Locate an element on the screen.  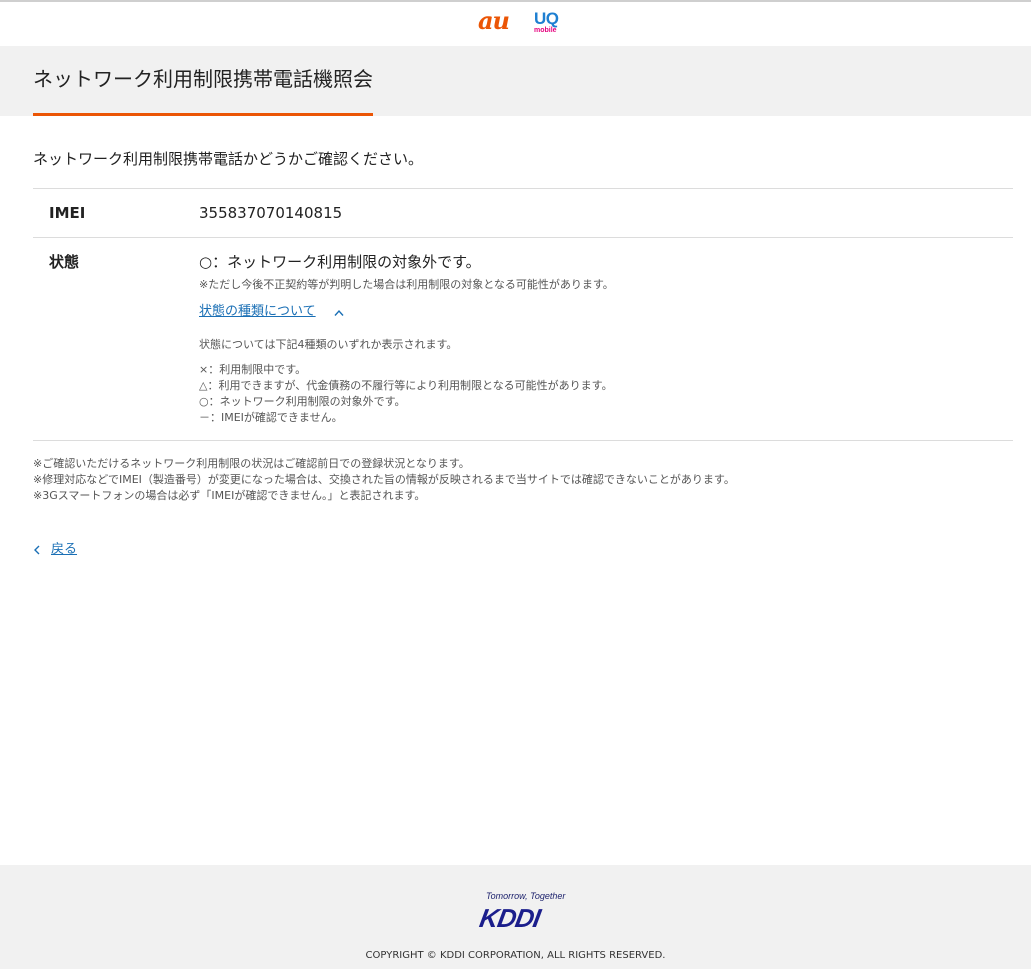
status-note: ※ただし今後不正契約等が判明した場合は利用制限の対象となる可能性があります。 is located at coordinates (406, 284).